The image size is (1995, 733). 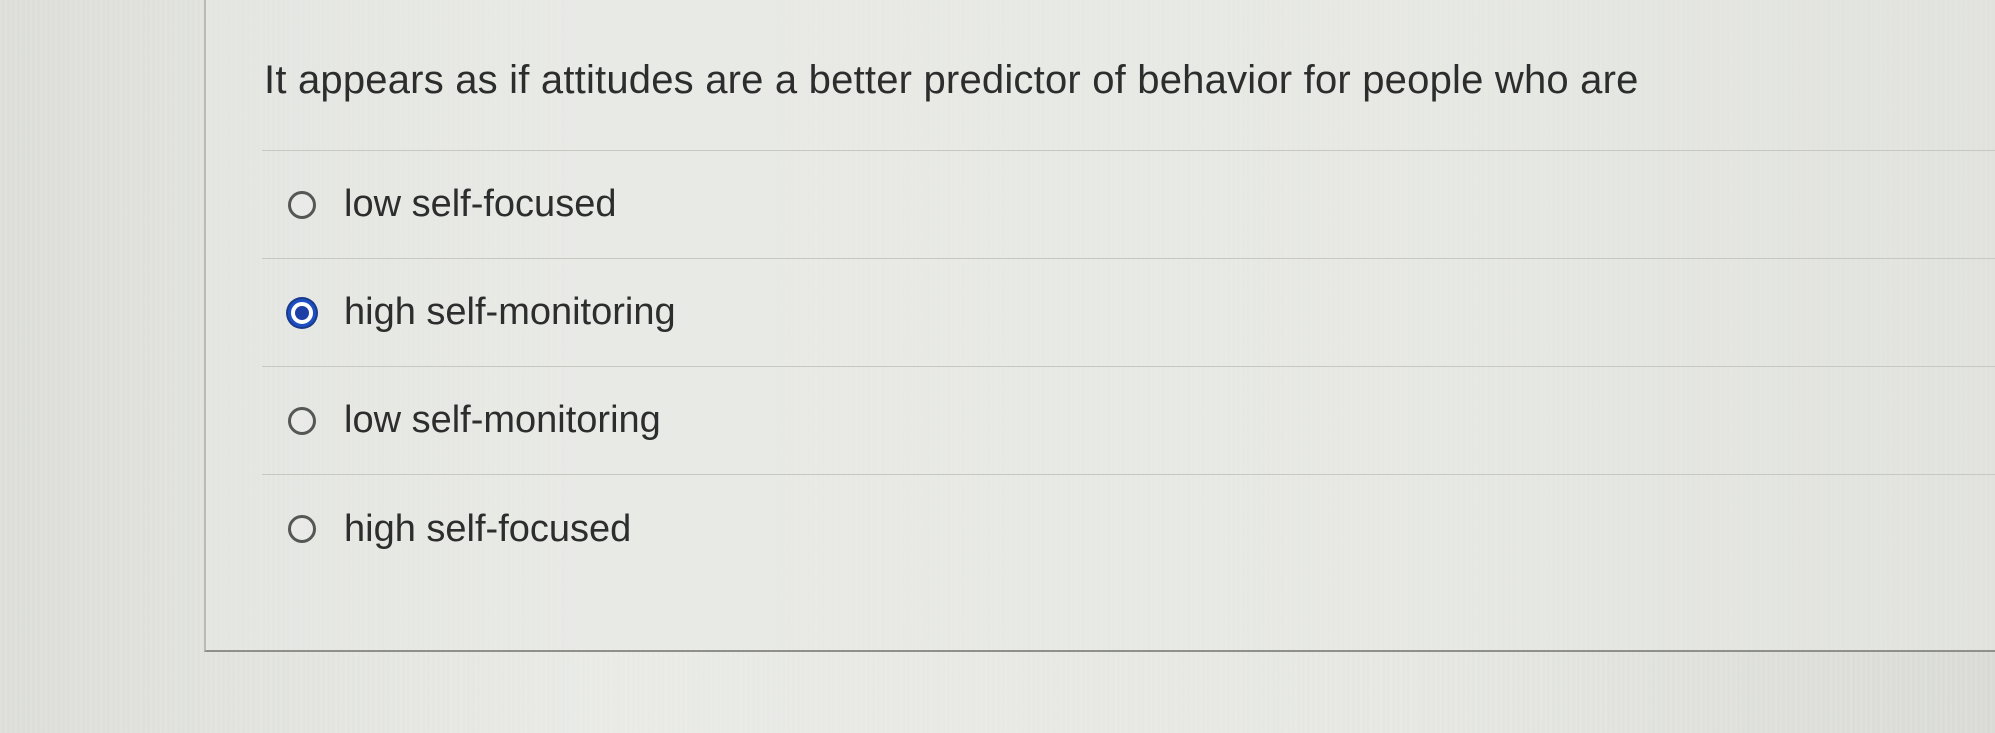 I want to click on option-label: high self-monitoring, so click(x=510, y=312).